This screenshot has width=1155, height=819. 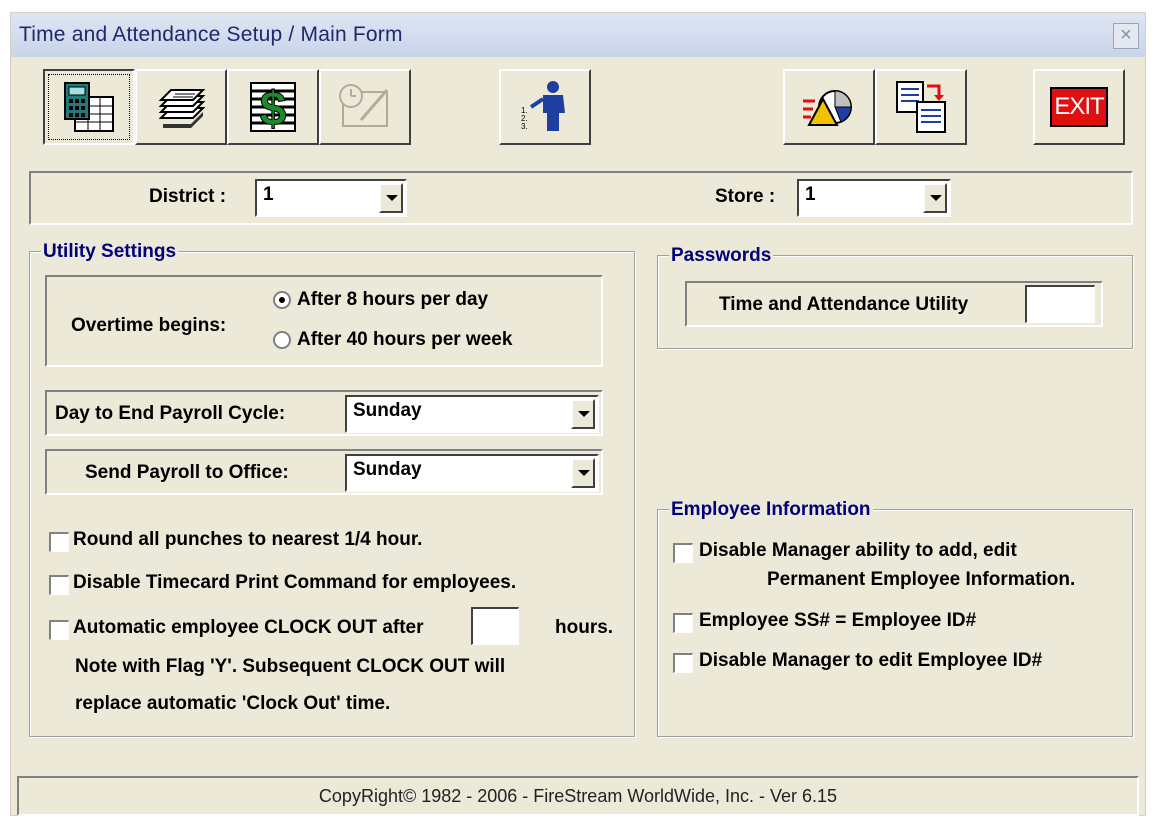 I want to click on disable-print-checkbox, so click(x=59, y=585).